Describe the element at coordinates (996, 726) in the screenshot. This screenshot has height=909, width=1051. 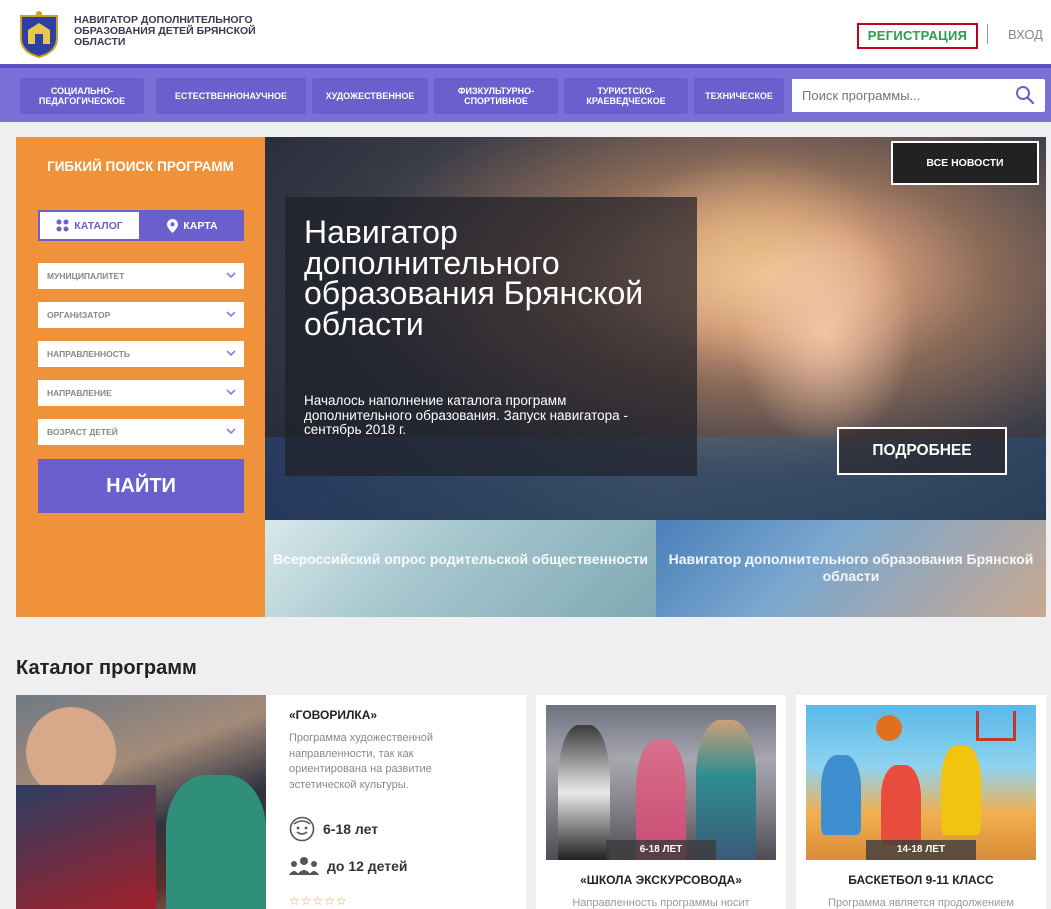
I see `hoop-icon` at that location.